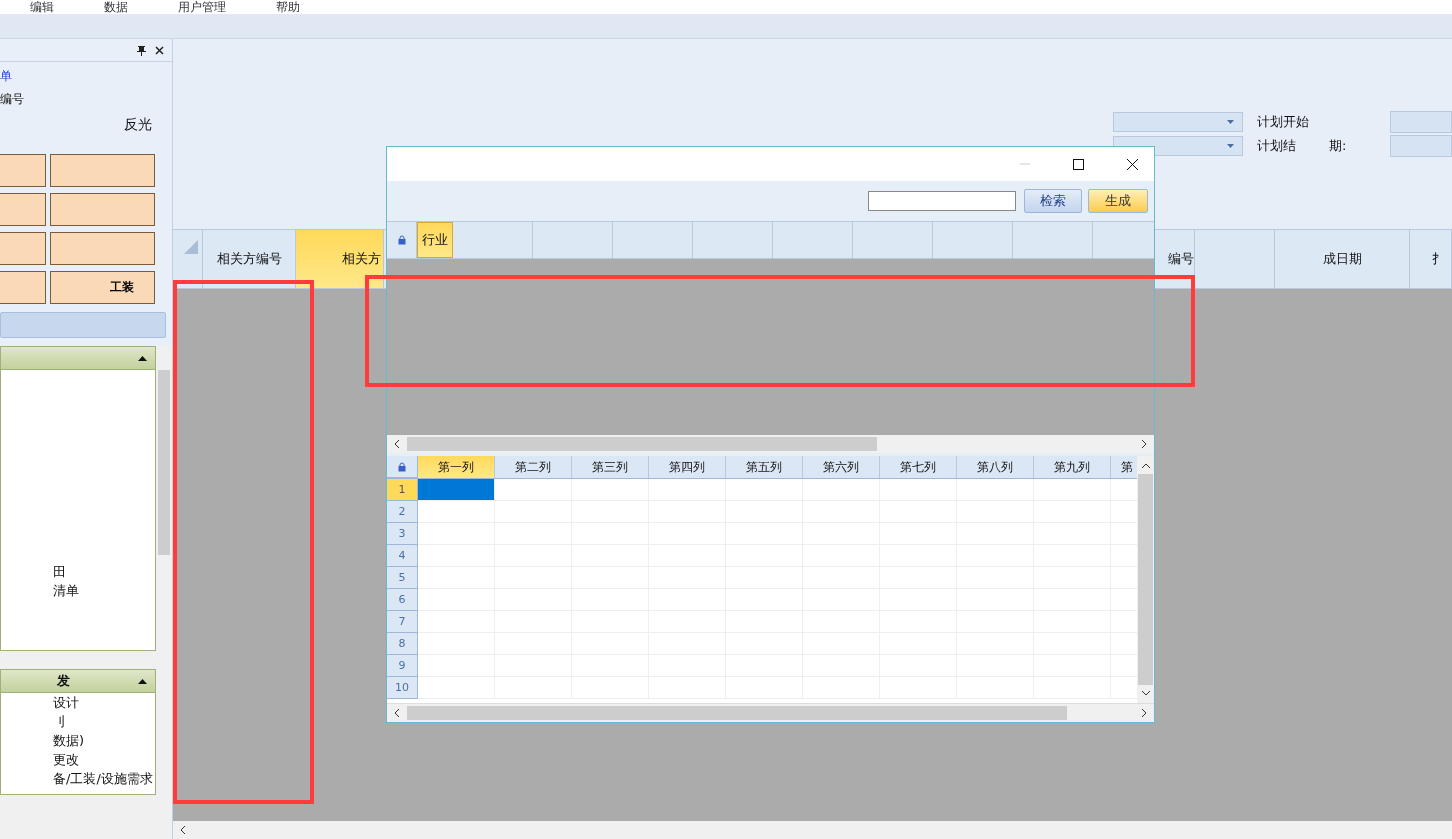 The image size is (1452, 839). Describe the element at coordinates (83, 325) in the screenshot. I see `navigation-bar` at that location.